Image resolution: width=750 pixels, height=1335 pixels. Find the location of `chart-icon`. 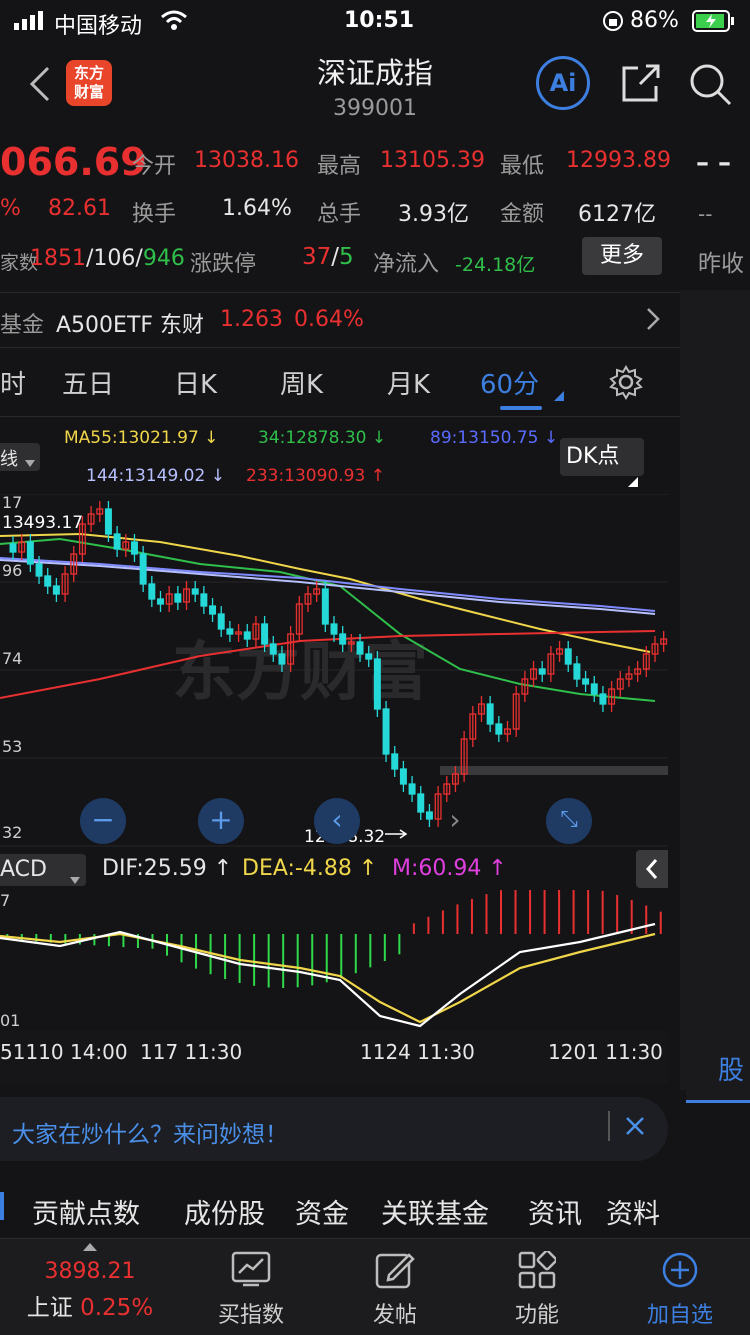

chart-icon is located at coordinates (251, 1269).